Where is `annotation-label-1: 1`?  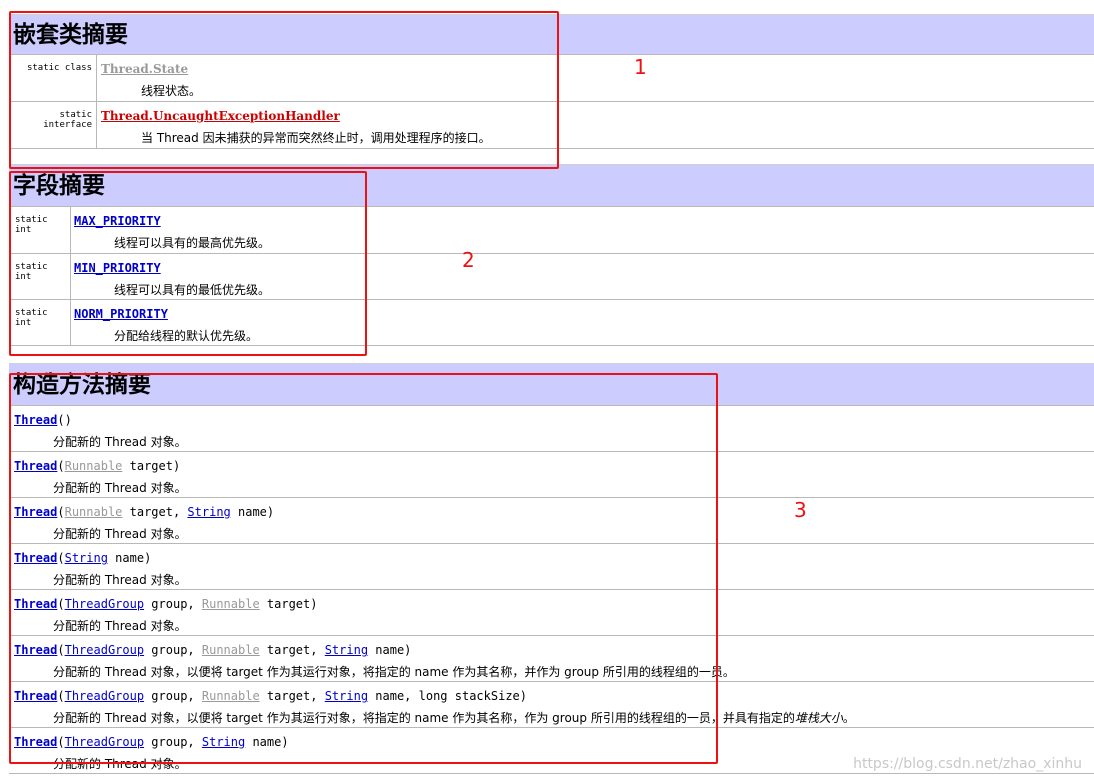 annotation-label-1: 1 is located at coordinates (640, 67).